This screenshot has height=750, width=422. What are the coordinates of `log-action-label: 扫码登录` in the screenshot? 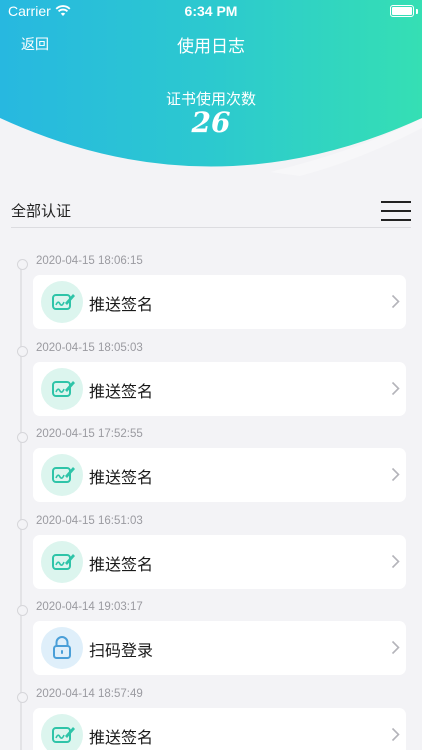 It's located at (121, 651).